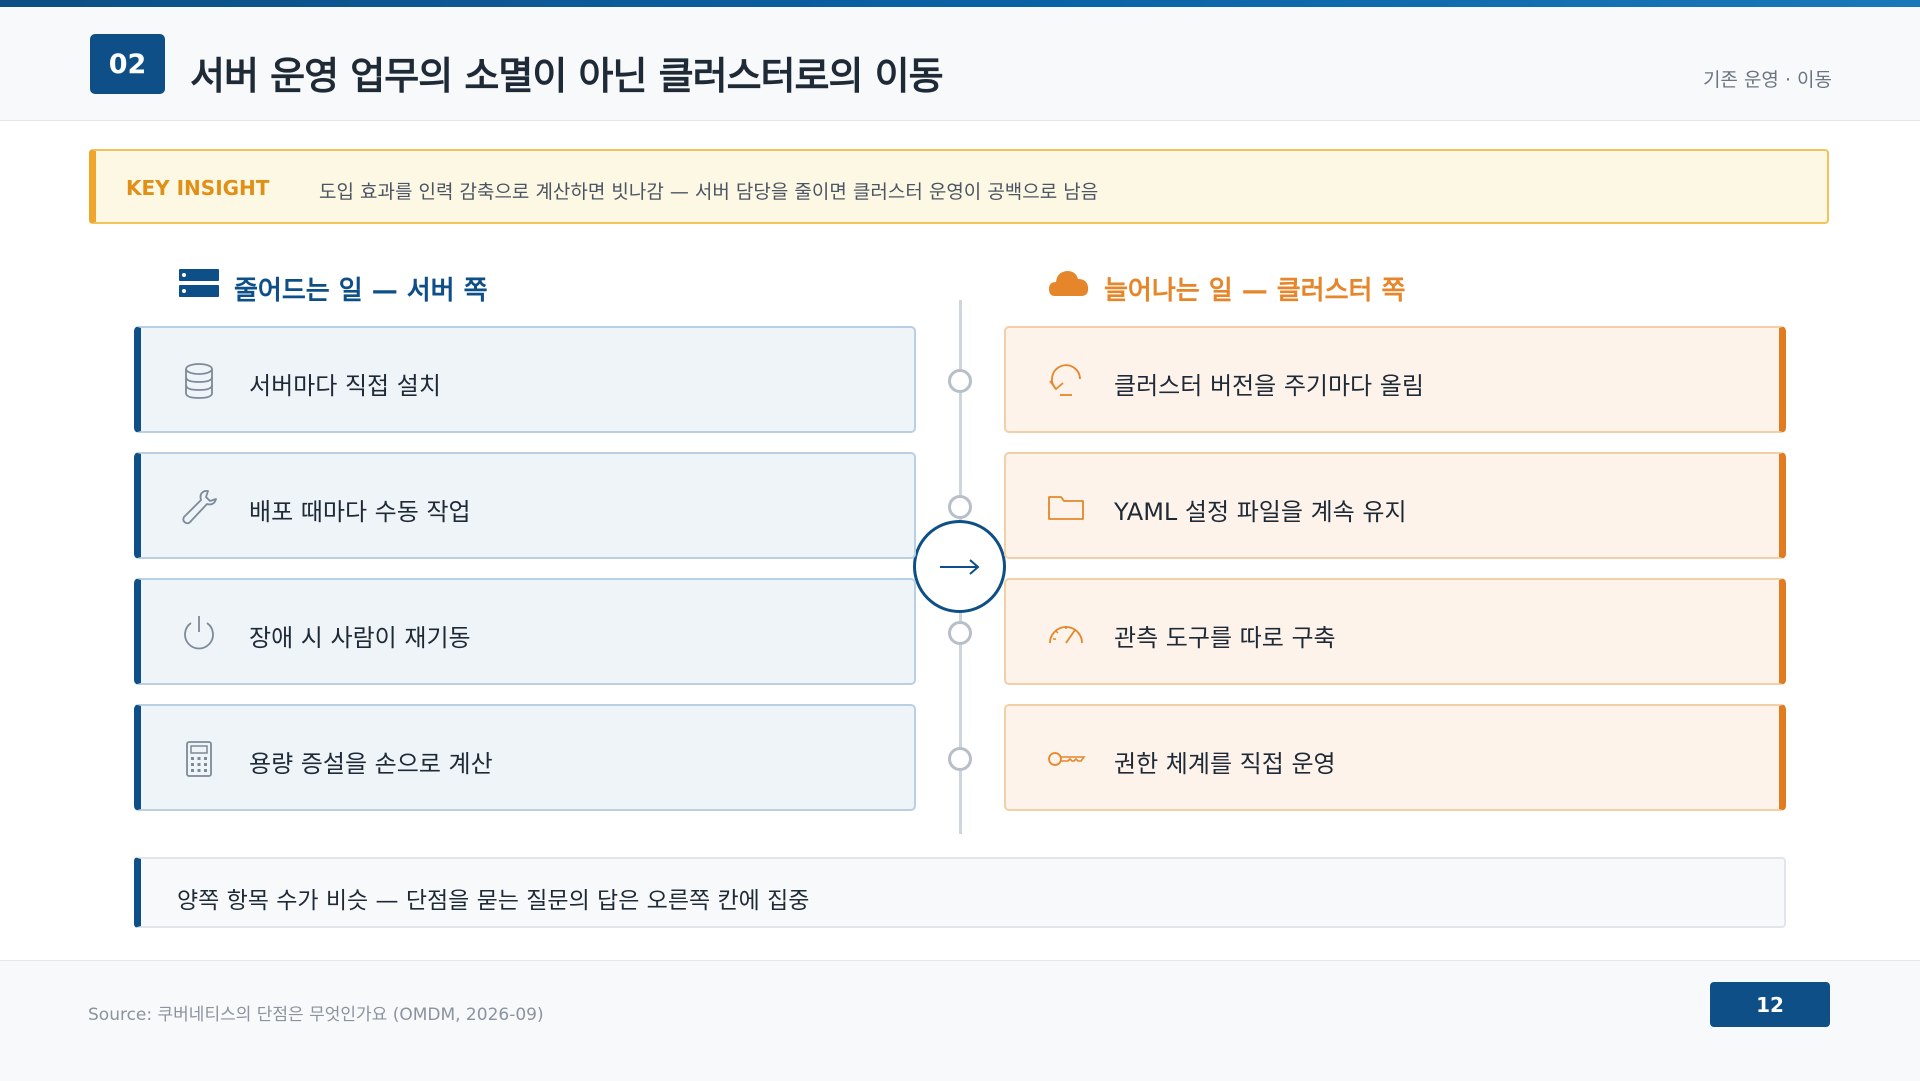  What do you see at coordinates (1065, 380) in the screenshot?
I see `refresh-icon` at bounding box center [1065, 380].